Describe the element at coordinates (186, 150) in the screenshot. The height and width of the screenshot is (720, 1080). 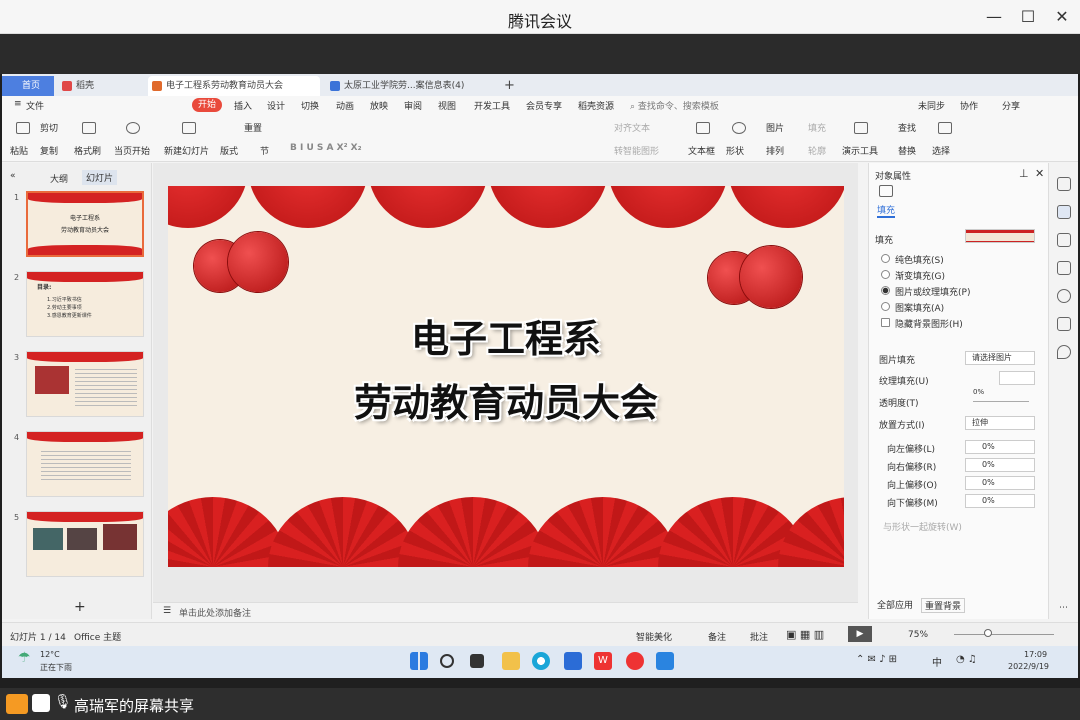
I see `new-slide-button: 新建幻灯片` at that location.